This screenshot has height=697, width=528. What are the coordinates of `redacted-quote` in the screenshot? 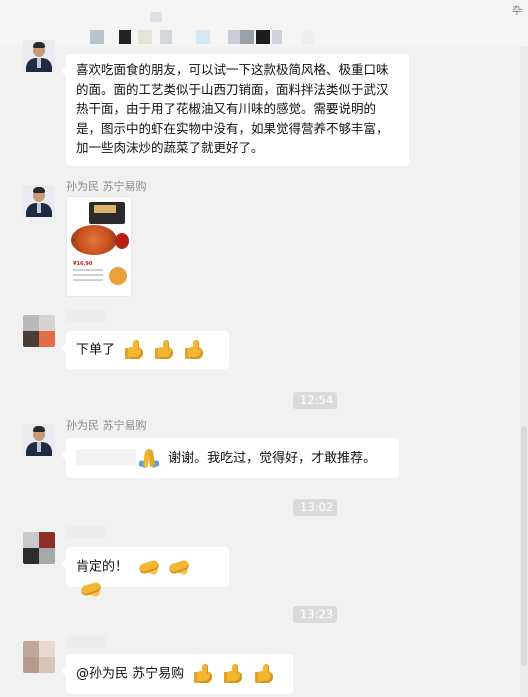 It's located at (106, 457).